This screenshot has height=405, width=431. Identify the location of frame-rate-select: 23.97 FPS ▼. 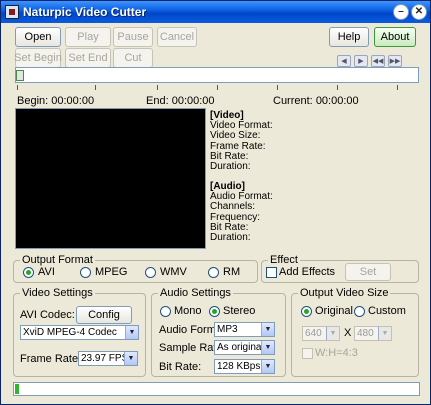
(108, 358).